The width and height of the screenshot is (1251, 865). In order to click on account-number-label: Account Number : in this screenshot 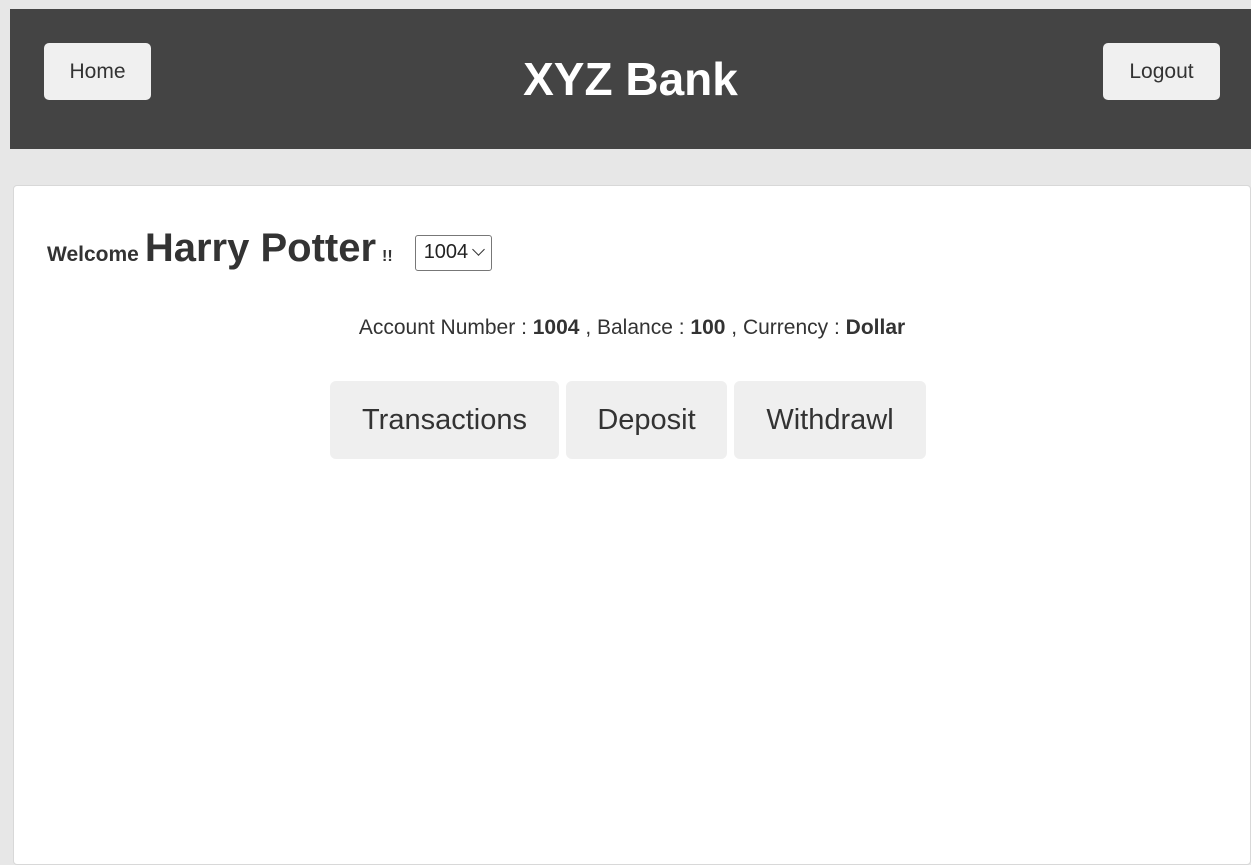, I will do `click(442, 327)`.